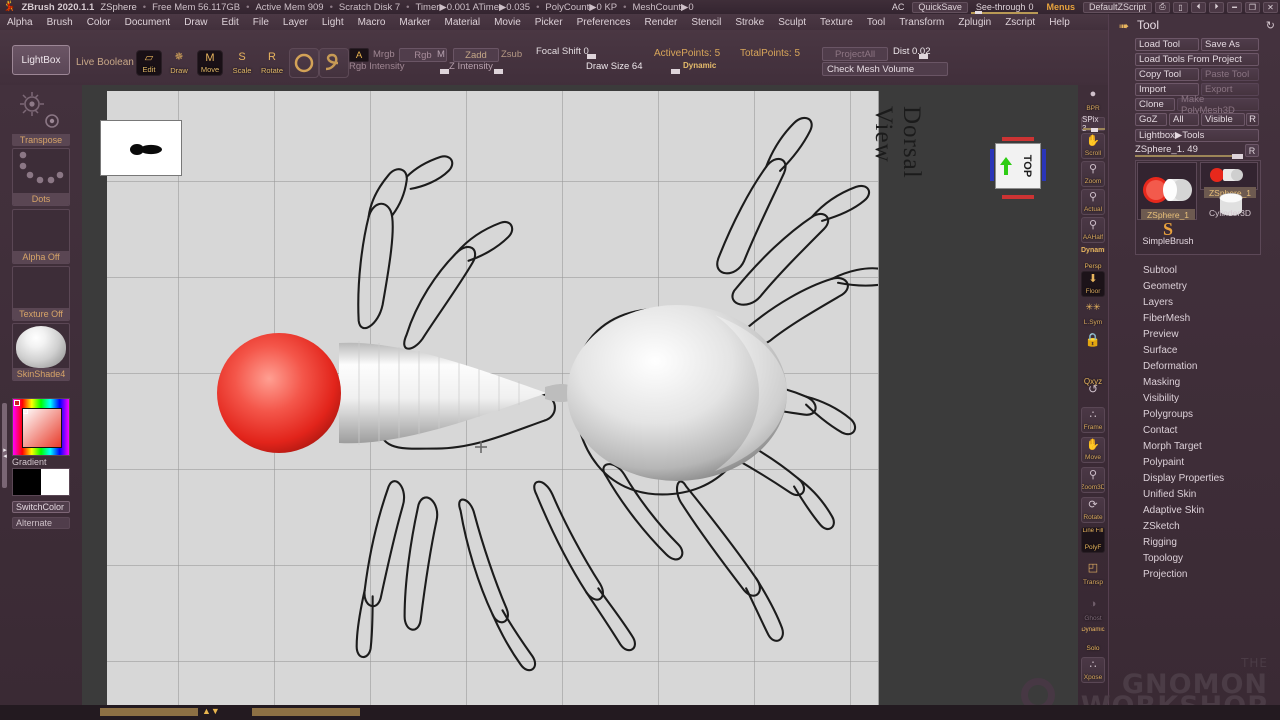 Image resolution: width=1280 pixels, height=720 pixels. What do you see at coordinates (923, 56) in the screenshot?
I see `dist-knob` at bounding box center [923, 56].